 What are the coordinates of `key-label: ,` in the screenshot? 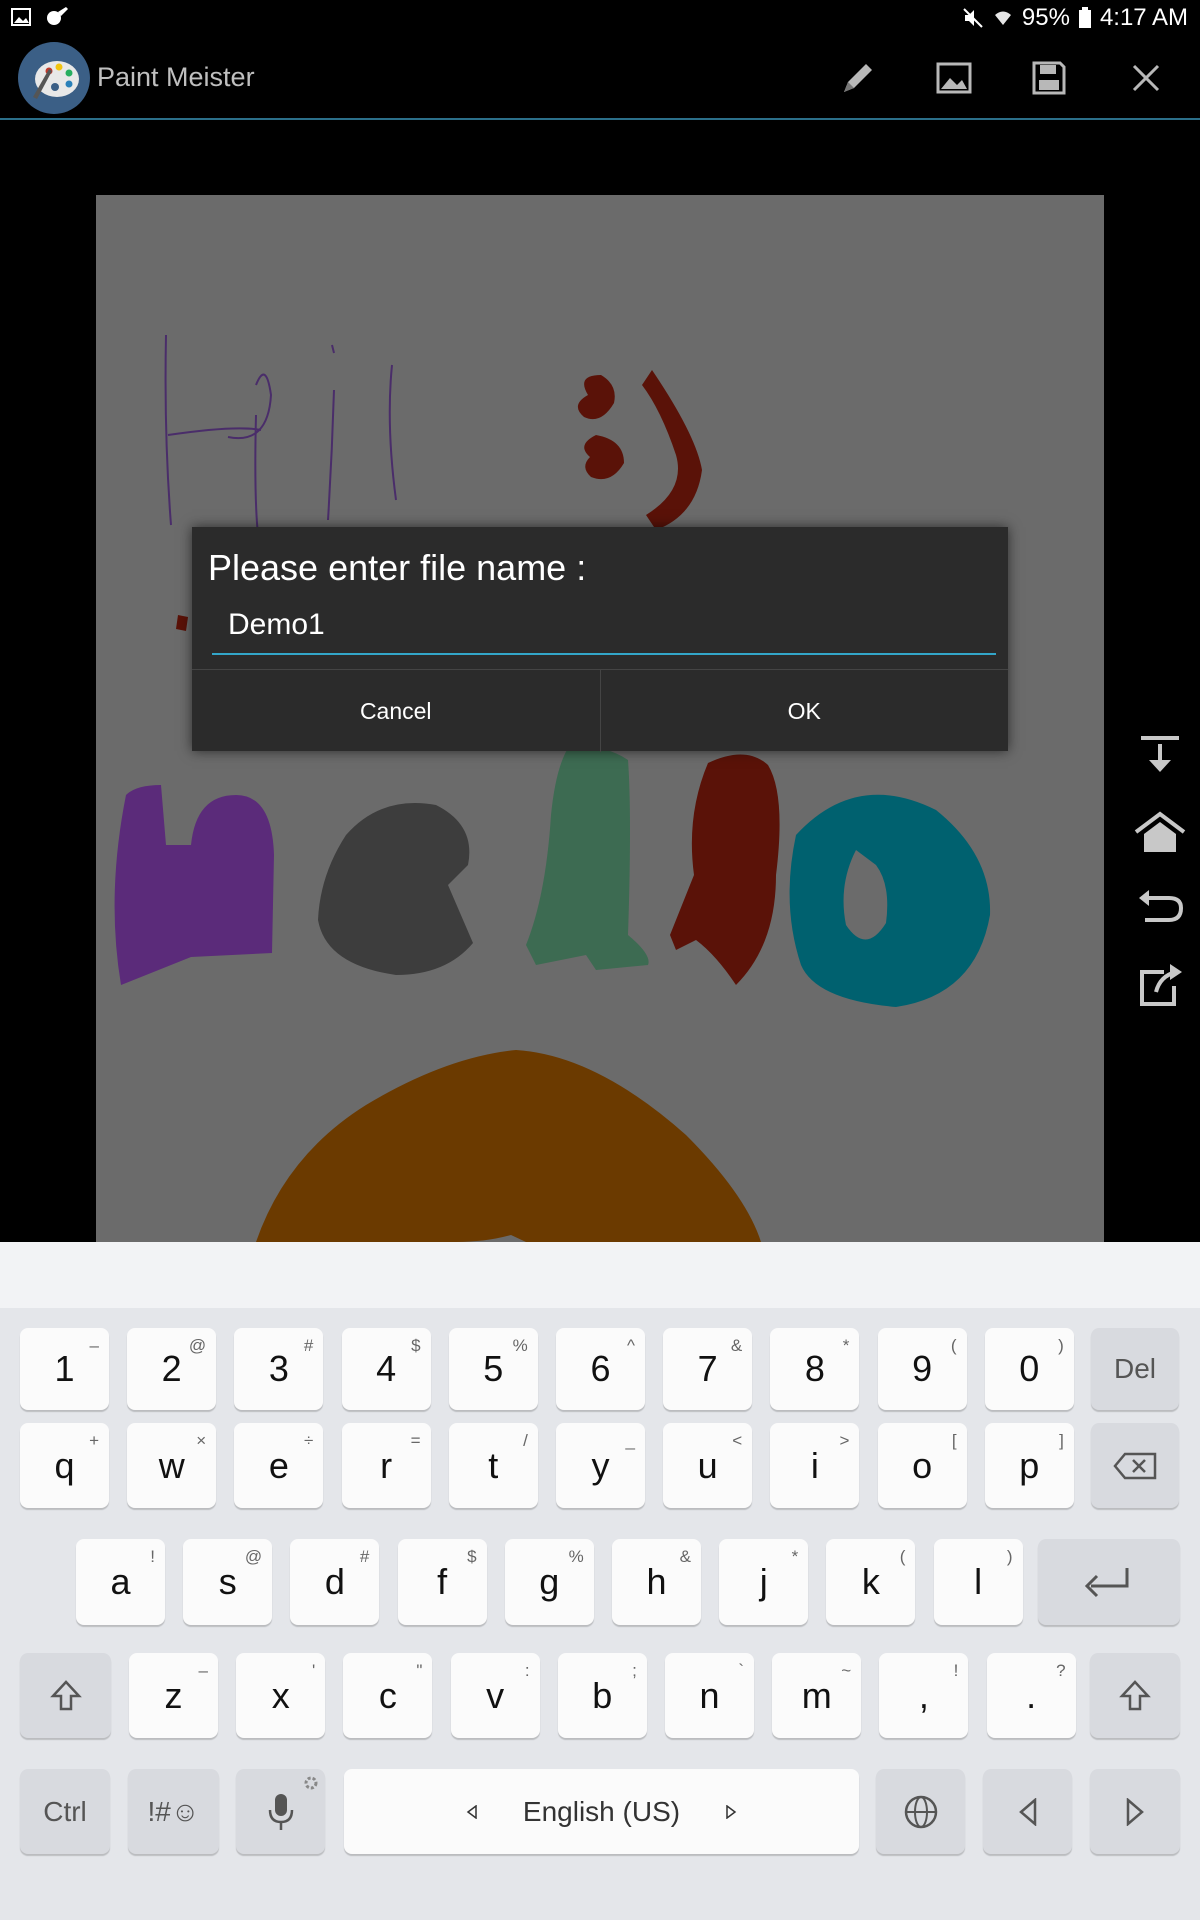 It's located at (923, 1695).